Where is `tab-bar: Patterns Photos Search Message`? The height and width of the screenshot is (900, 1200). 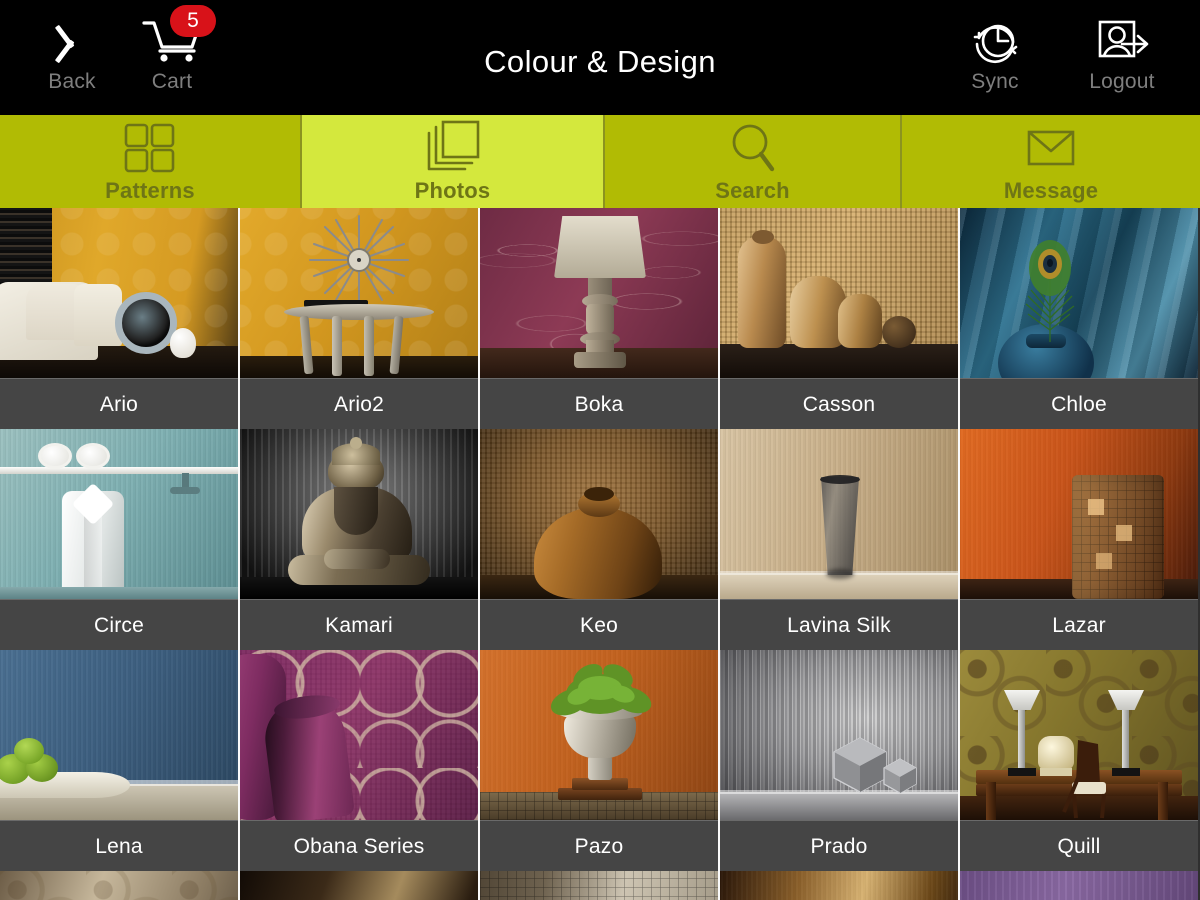
tab-bar: Patterns Photos Search Message is located at coordinates (600, 161).